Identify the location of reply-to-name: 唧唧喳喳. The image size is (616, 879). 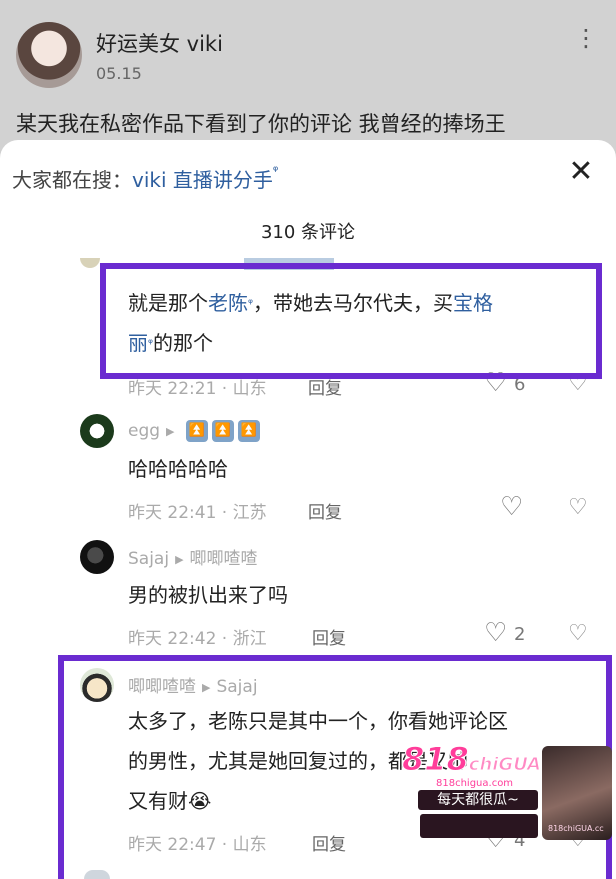
(224, 559).